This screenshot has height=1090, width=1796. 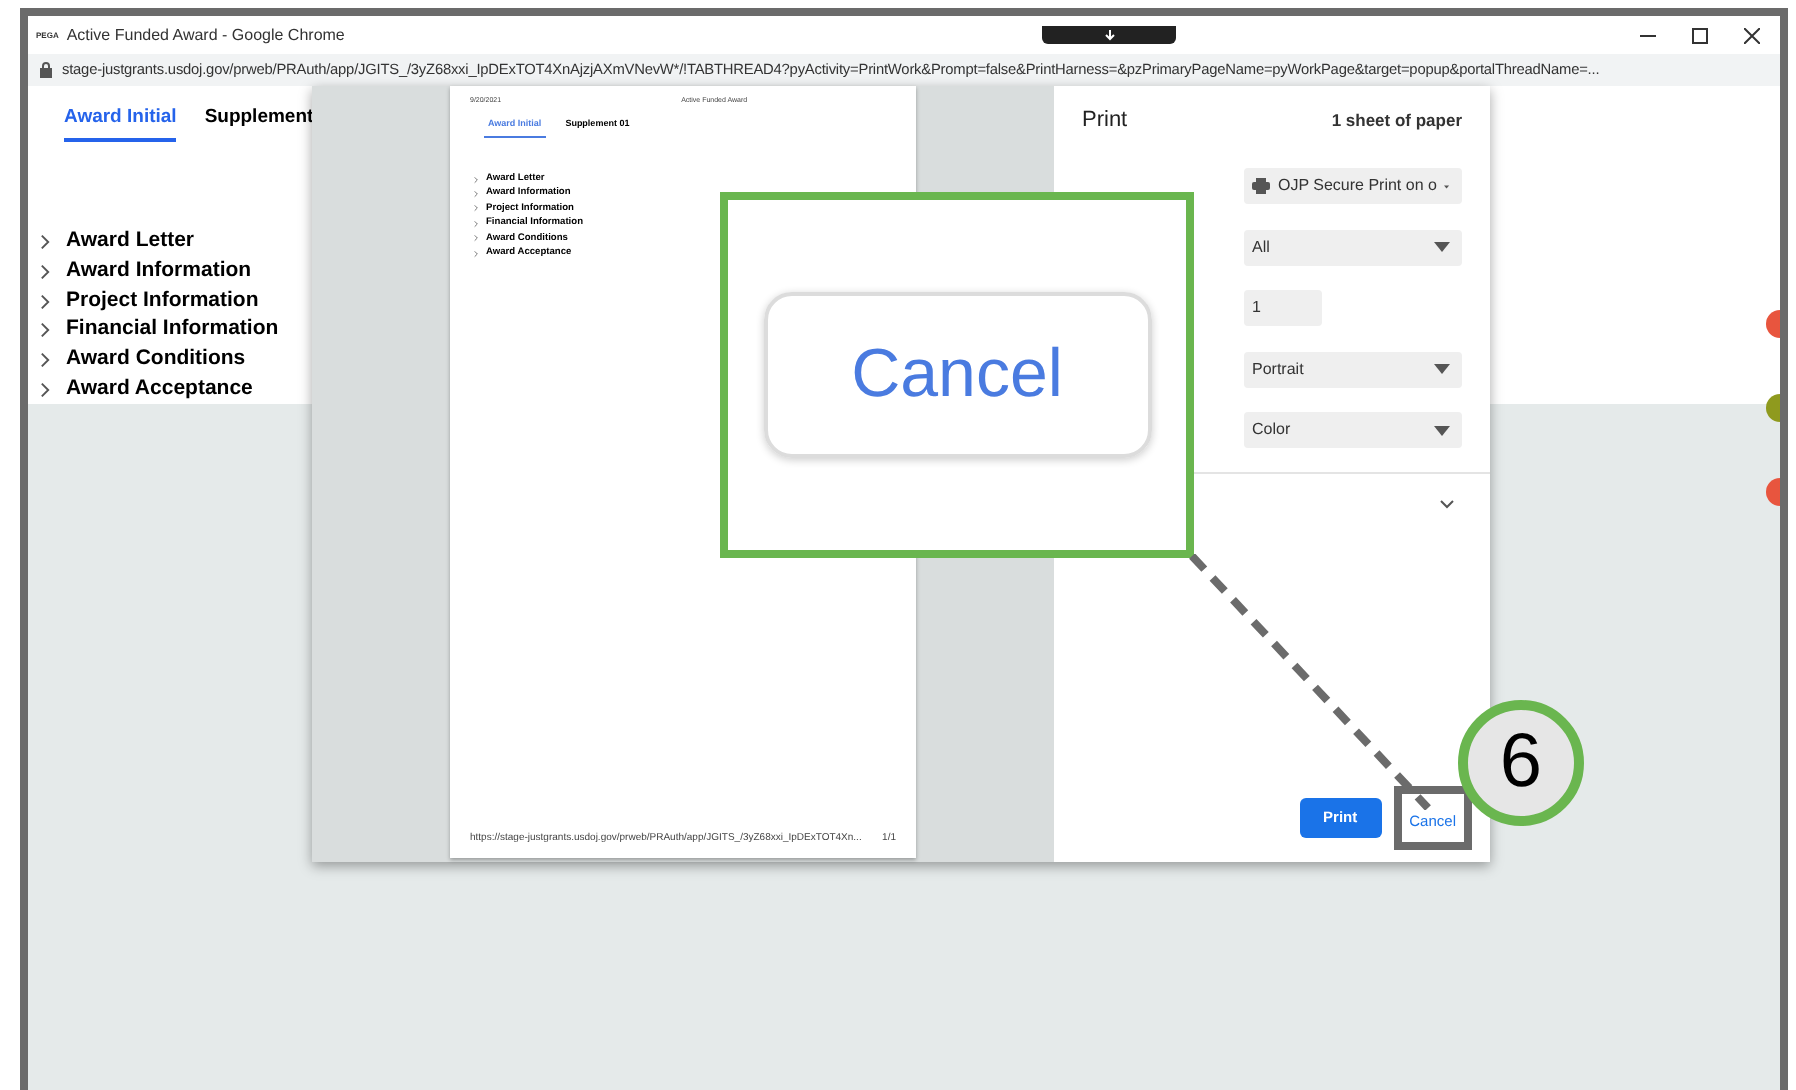 What do you see at coordinates (159, 272) in the screenshot?
I see `section-title: Award Information` at bounding box center [159, 272].